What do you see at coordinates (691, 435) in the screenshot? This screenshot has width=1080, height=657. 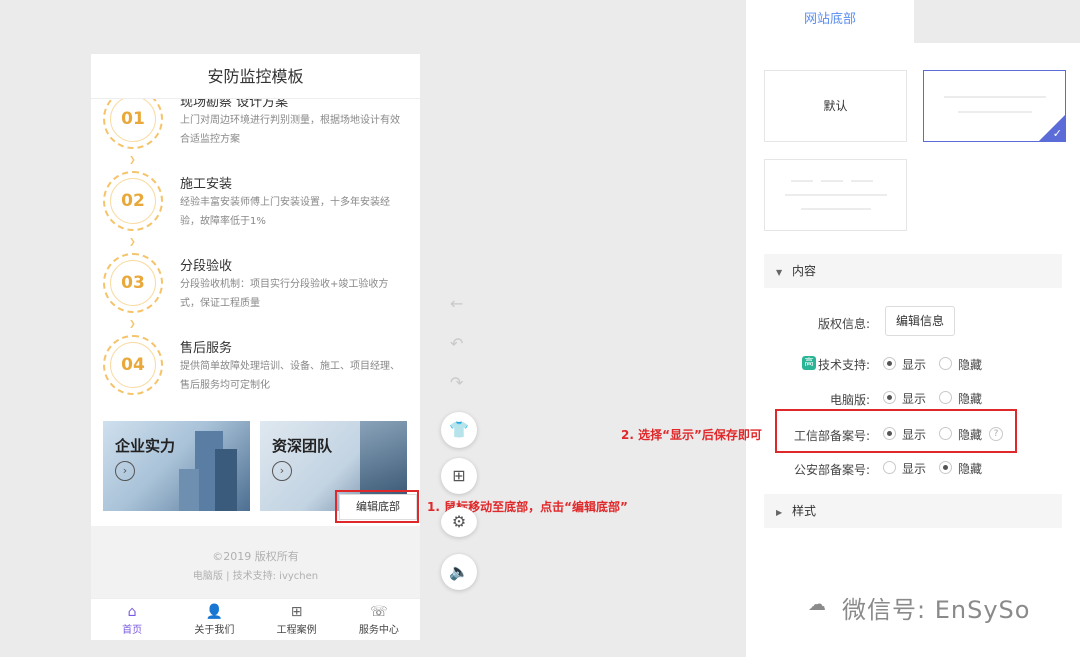 I see `annotation-step-2: 2. 选择“显示”后保存即可` at bounding box center [691, 435].